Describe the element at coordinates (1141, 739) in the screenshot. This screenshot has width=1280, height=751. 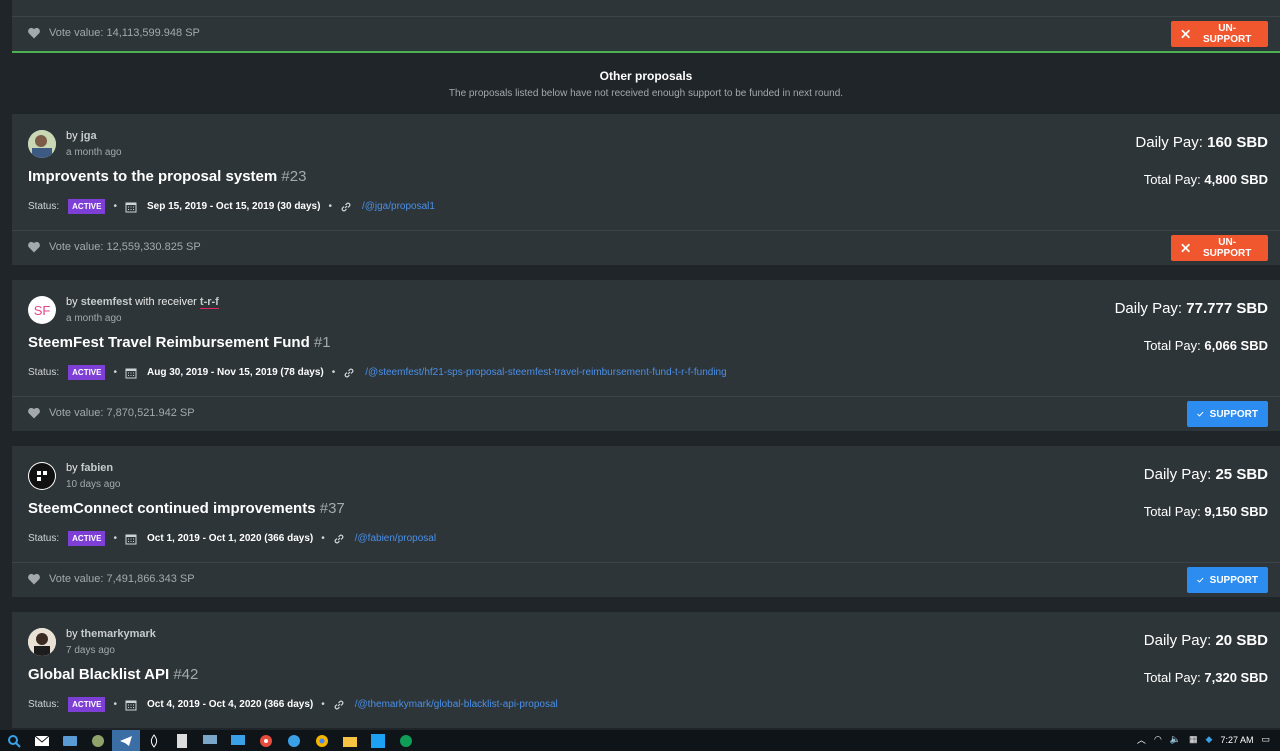
I see `chevron-up-icon: ︿` at that location.